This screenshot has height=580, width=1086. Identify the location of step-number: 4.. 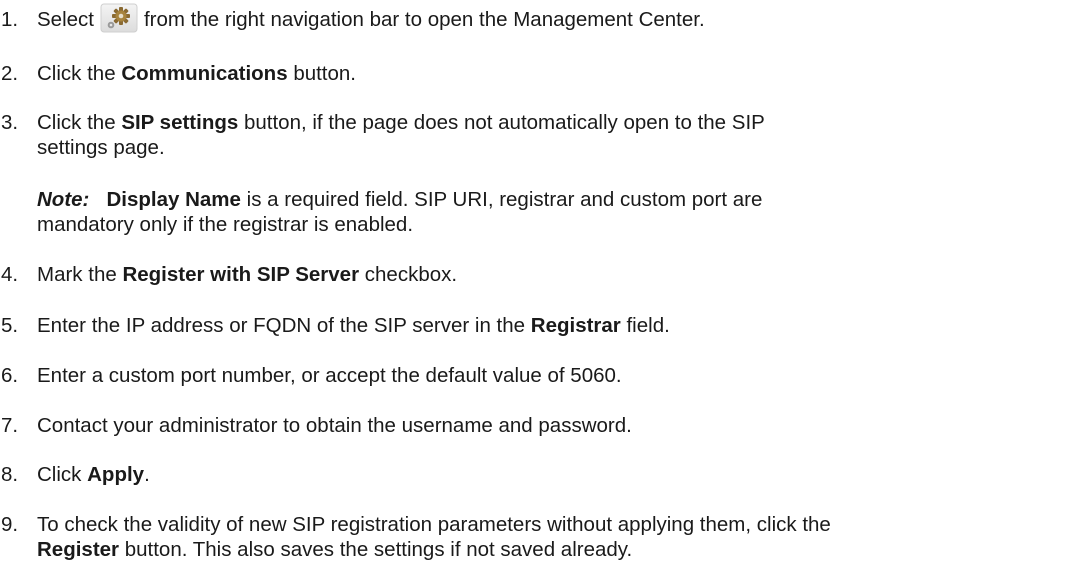
(10, 274).